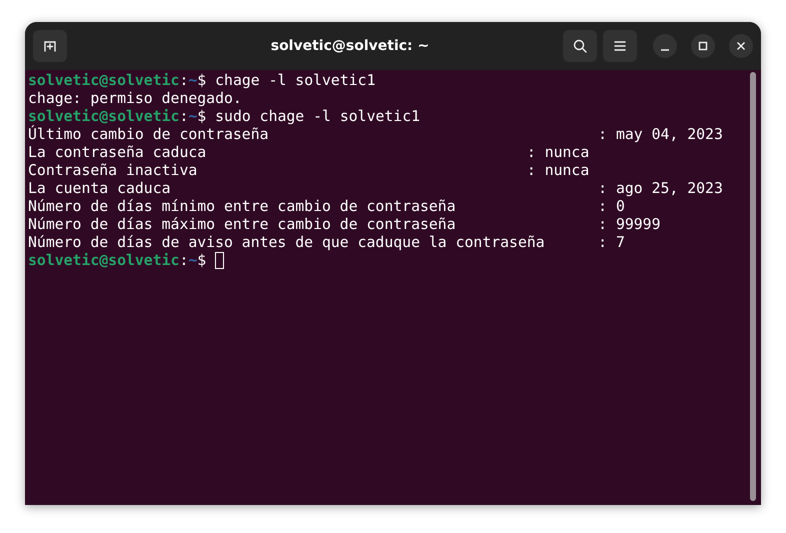  What do you see at coordinates (326, 243) in the screenshot?
I see `output-line: Número de días de aviso antes de que caduque la contraseña : 7` at bounding box center [326, 243].